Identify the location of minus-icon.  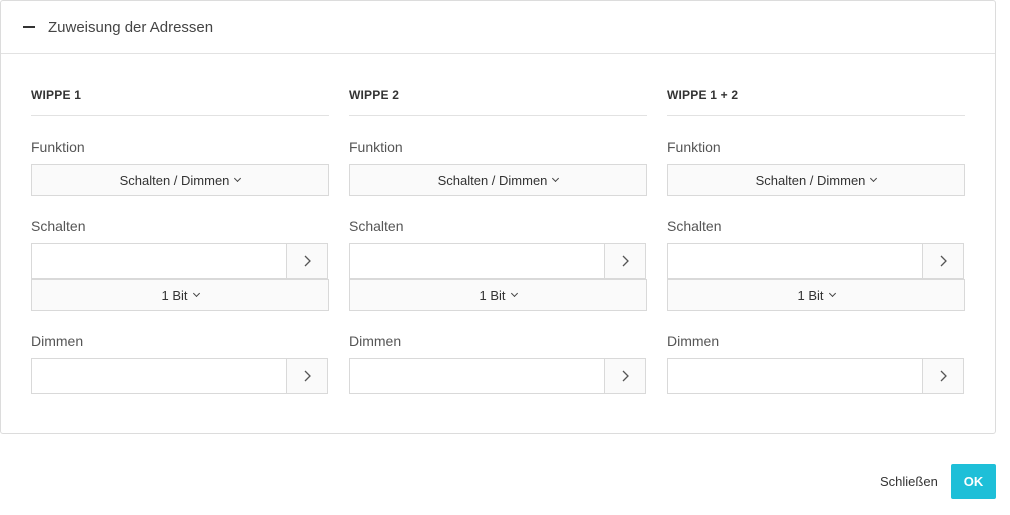
(29, 27).